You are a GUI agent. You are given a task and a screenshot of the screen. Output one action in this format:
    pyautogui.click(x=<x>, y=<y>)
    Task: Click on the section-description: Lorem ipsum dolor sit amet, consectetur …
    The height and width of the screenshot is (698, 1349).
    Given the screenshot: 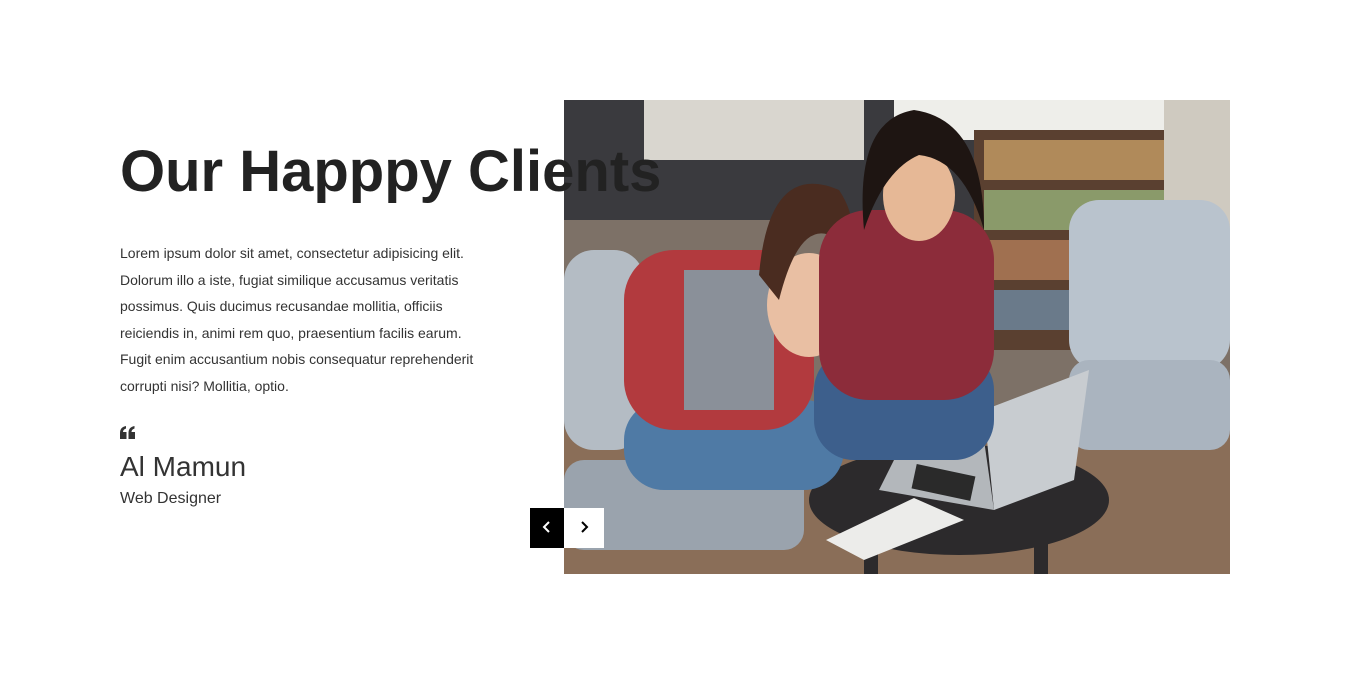 What is the action you would take?
    pyautogui.click(x=297, y=319)
    